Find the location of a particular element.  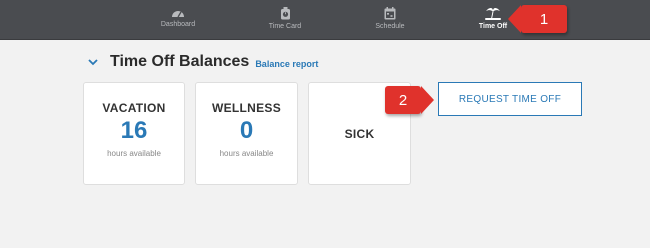

palm-tree-icon is located at coordinates (493, 14).